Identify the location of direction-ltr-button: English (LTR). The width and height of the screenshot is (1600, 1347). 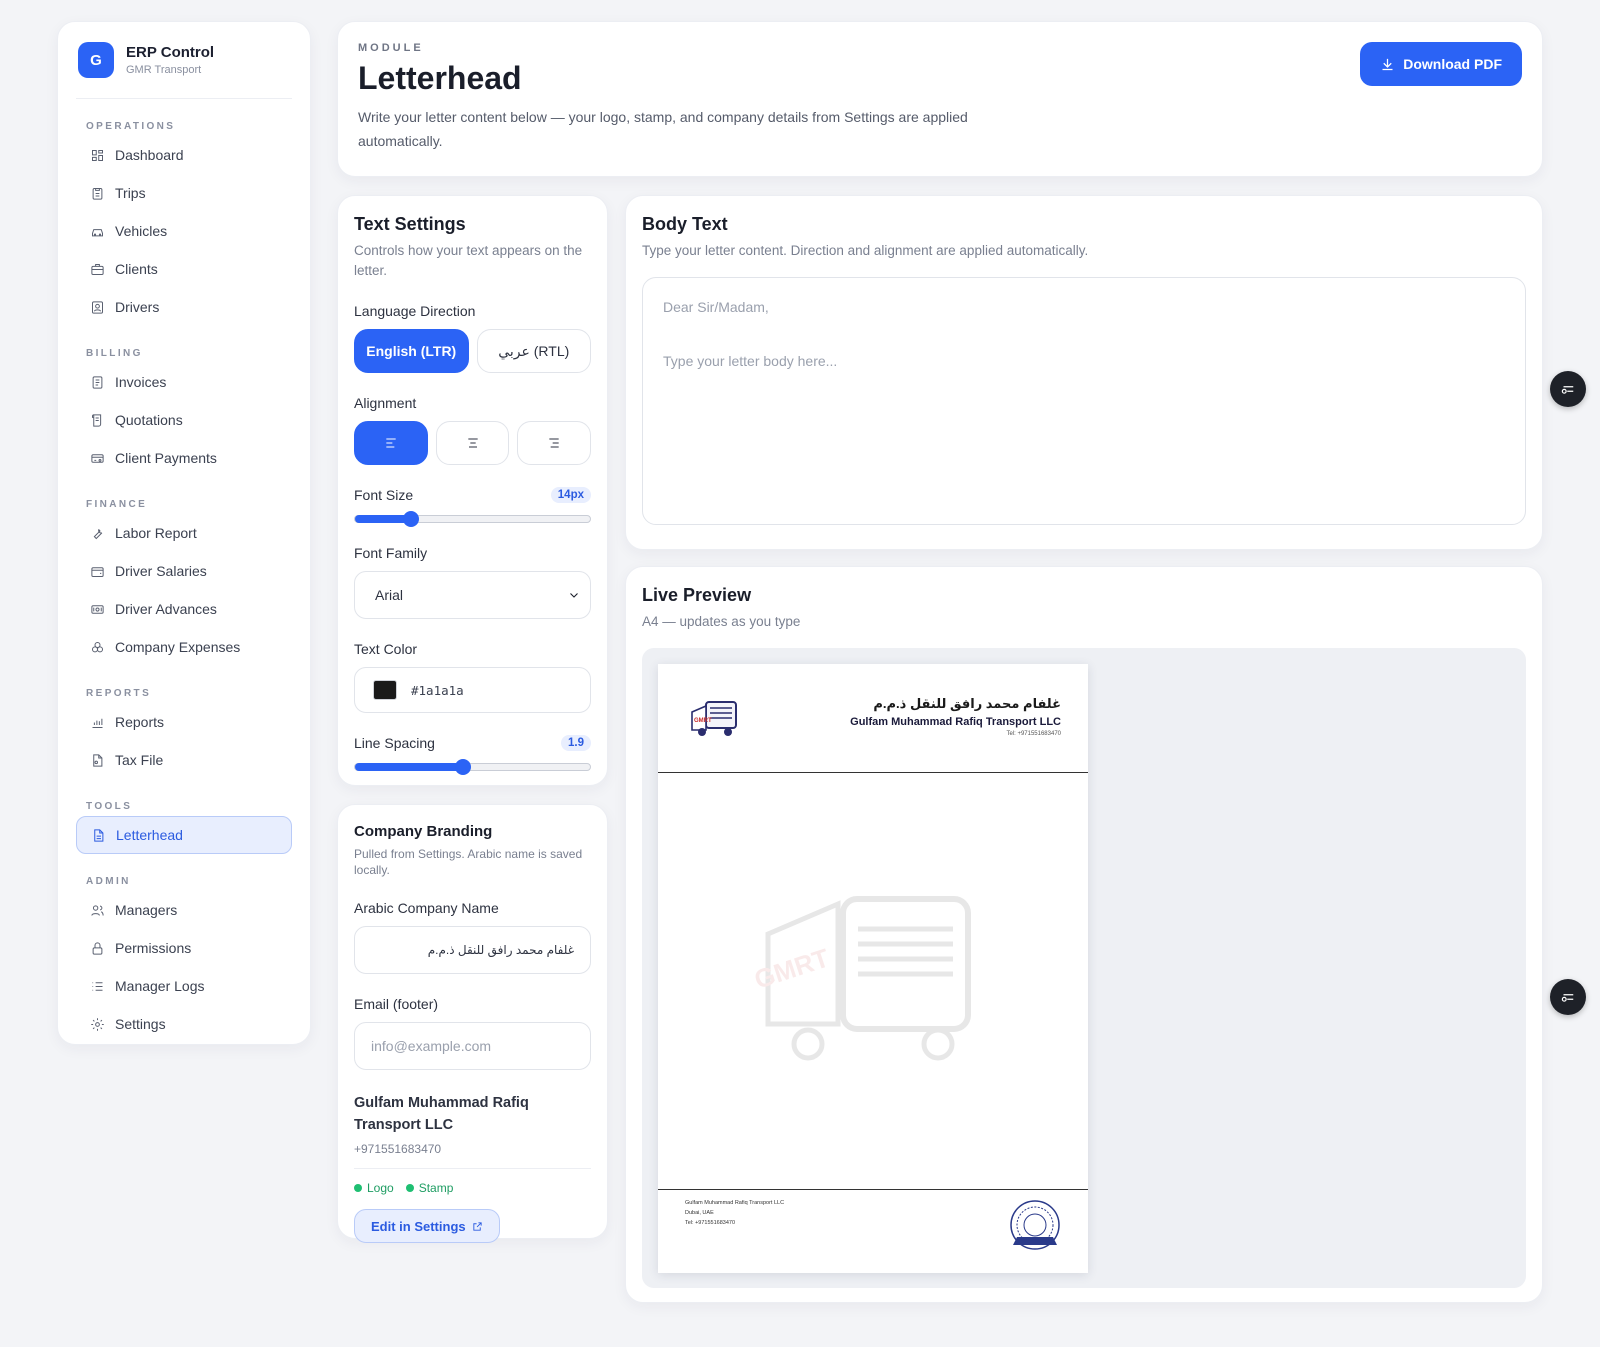
(411, 351).